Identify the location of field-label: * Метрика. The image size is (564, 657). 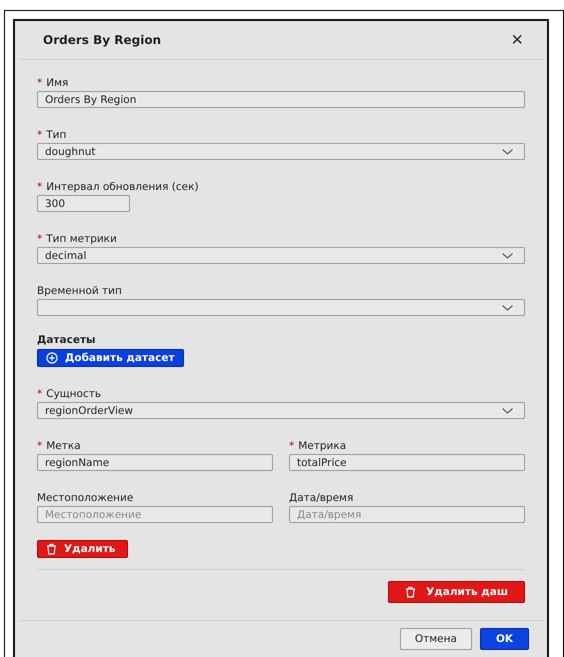
(318, 446).